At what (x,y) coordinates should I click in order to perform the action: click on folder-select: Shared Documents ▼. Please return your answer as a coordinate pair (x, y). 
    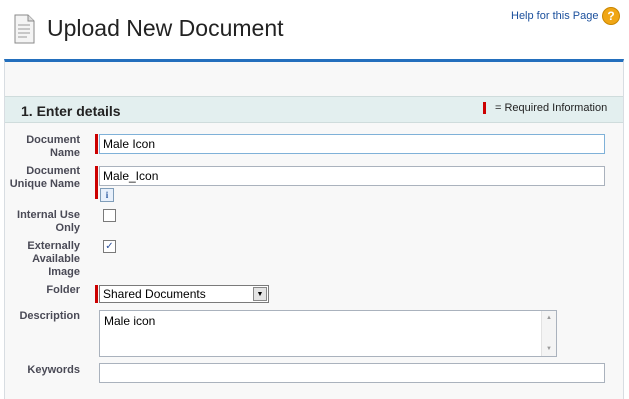
    Looking at the image, I should click on (184, 294).